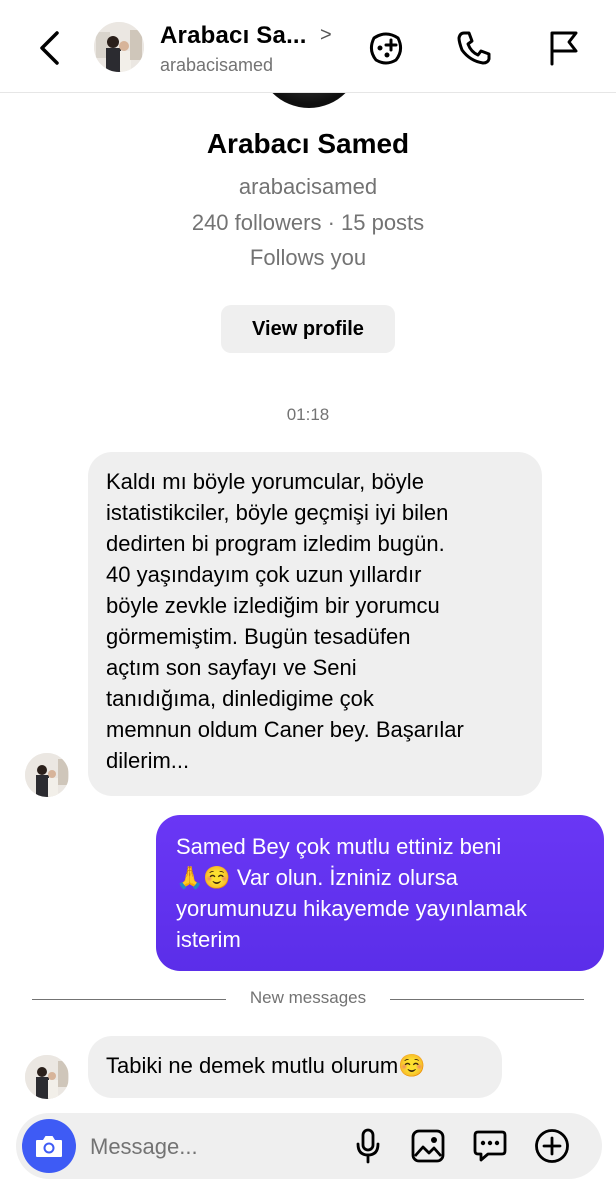  Describe the element at coordinates (217, 65) in the screenshot. I see `header-username: arabacisamed` at that location.